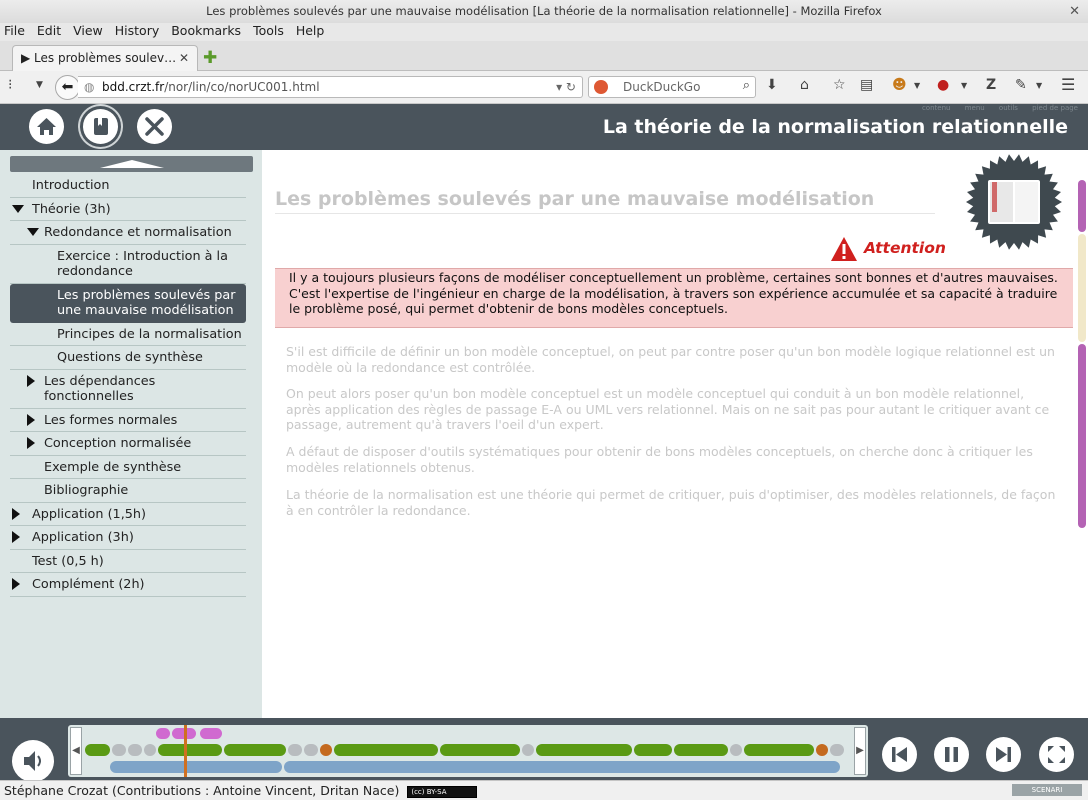 This screenshot has width=1088, height=800. What do you see at coordinates (128, 209) in the screenshot?
I see `outline-item: Théorie (3h)` at bounding box center [128, 209].